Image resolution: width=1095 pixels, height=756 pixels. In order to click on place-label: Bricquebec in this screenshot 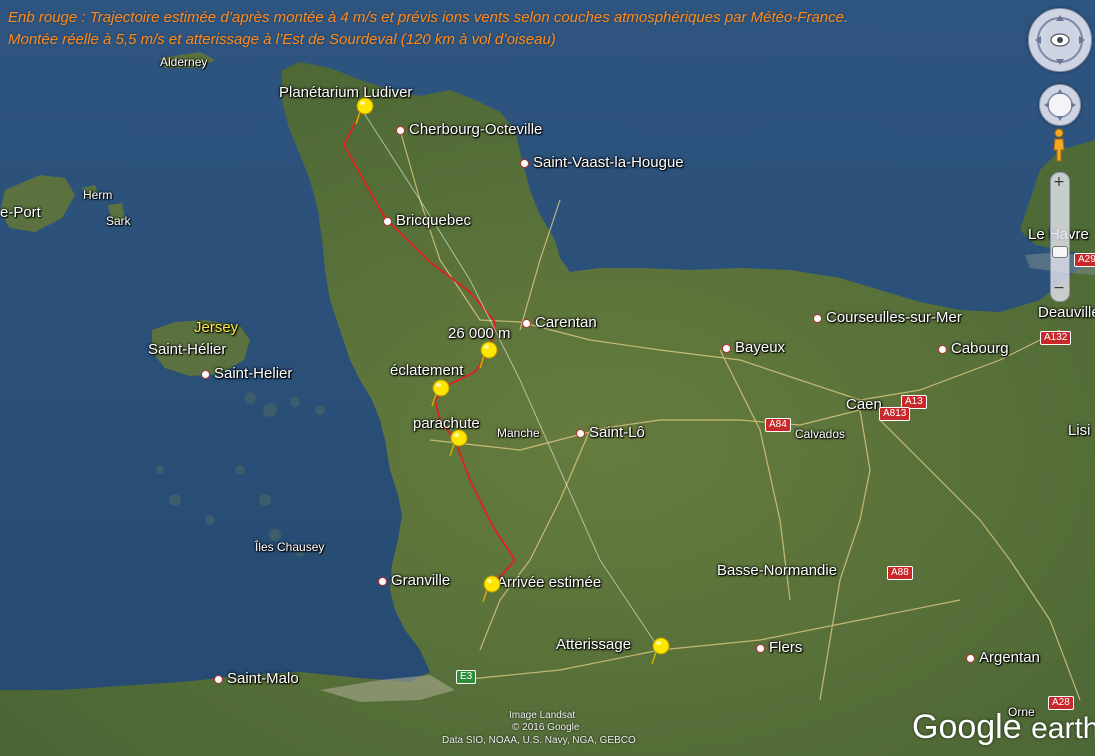, I will do `click(434, 220)`.